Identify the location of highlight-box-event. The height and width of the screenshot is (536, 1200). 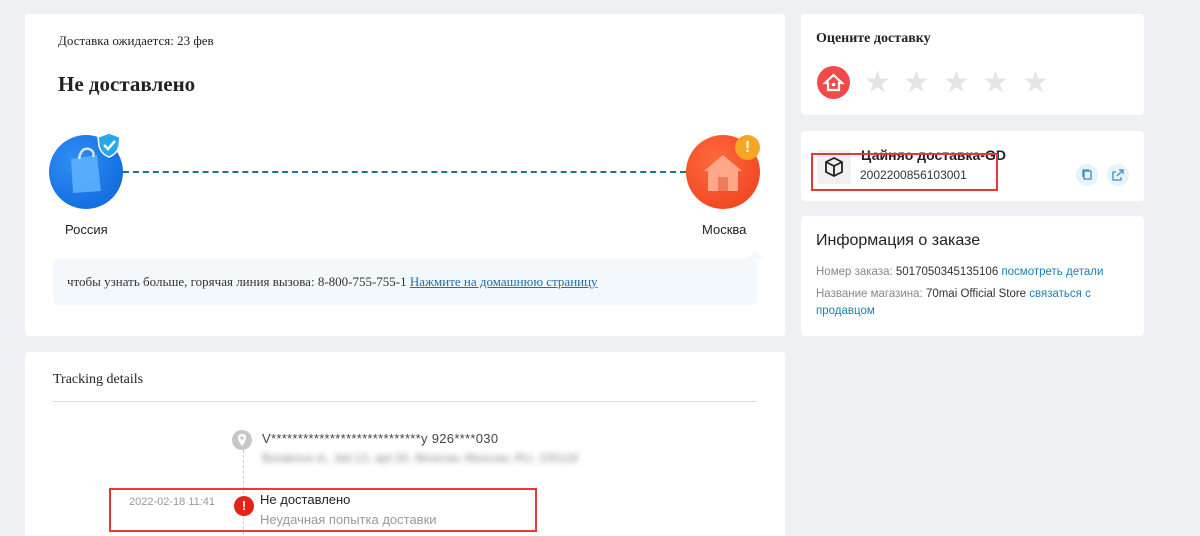
(323, 510).